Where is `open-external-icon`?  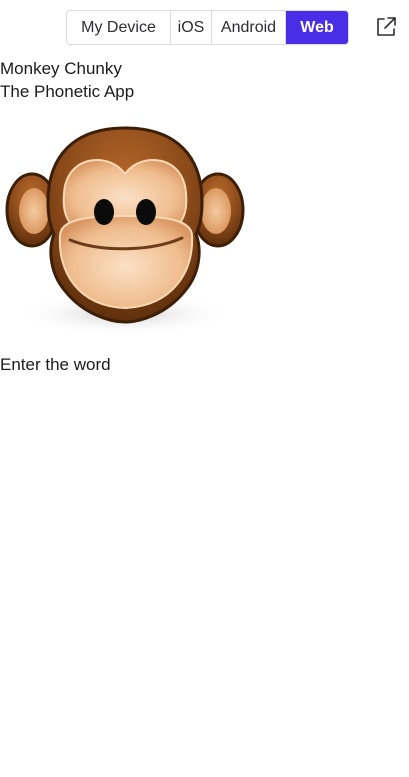 open-external-icon is located at coordinates (386, 27).